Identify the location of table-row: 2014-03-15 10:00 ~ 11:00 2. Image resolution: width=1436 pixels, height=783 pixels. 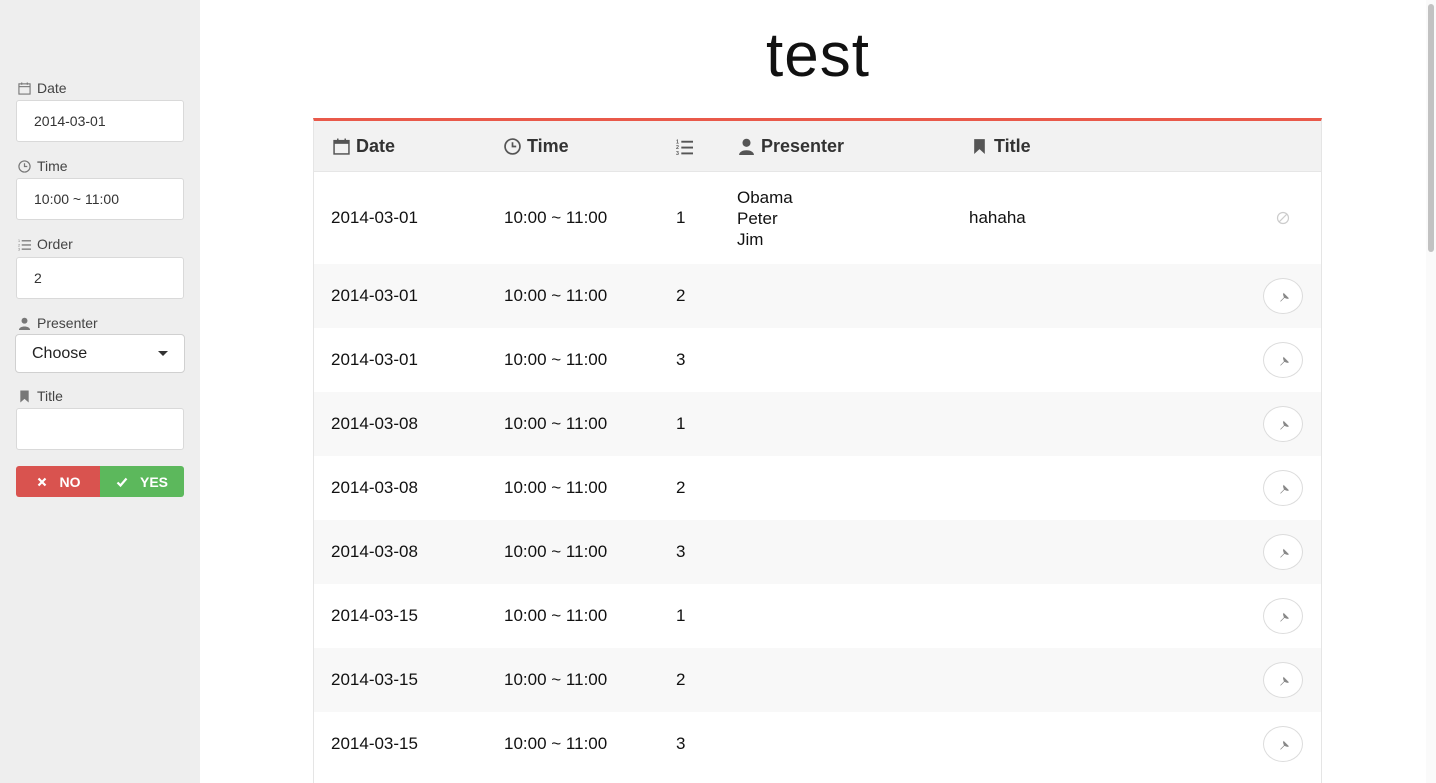
(817, 680).